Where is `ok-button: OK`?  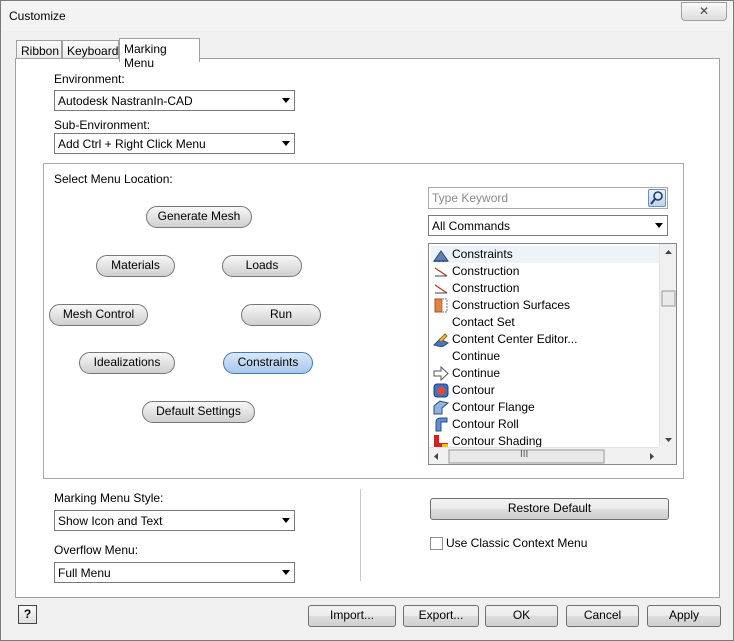
ok-button: OK is located at coordinates (521, 616).